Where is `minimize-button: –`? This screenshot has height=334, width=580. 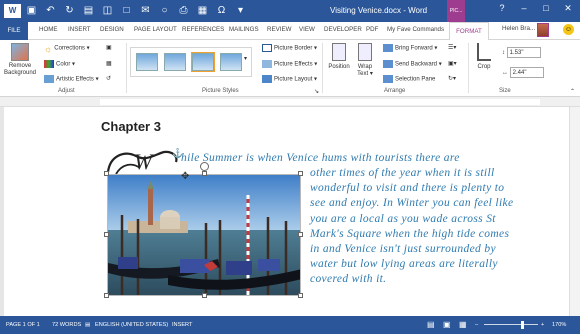 minimize-button: – is located at coordinates (524, 8).